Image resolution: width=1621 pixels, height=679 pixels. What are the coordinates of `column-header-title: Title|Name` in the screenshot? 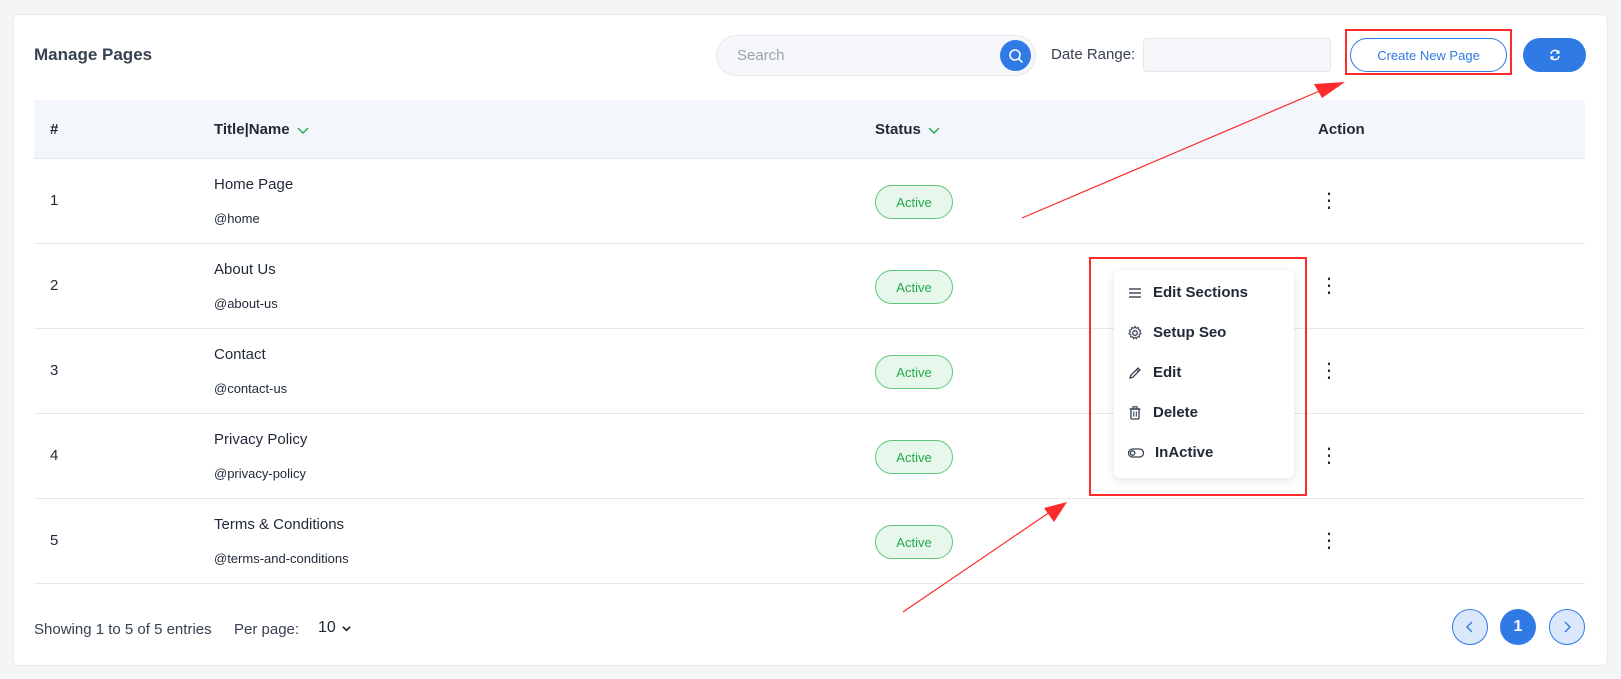 It's located at (262, 129).